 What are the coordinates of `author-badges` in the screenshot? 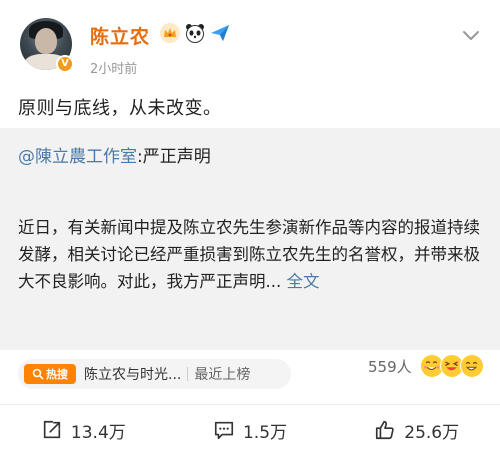 It's located at (195, 33).